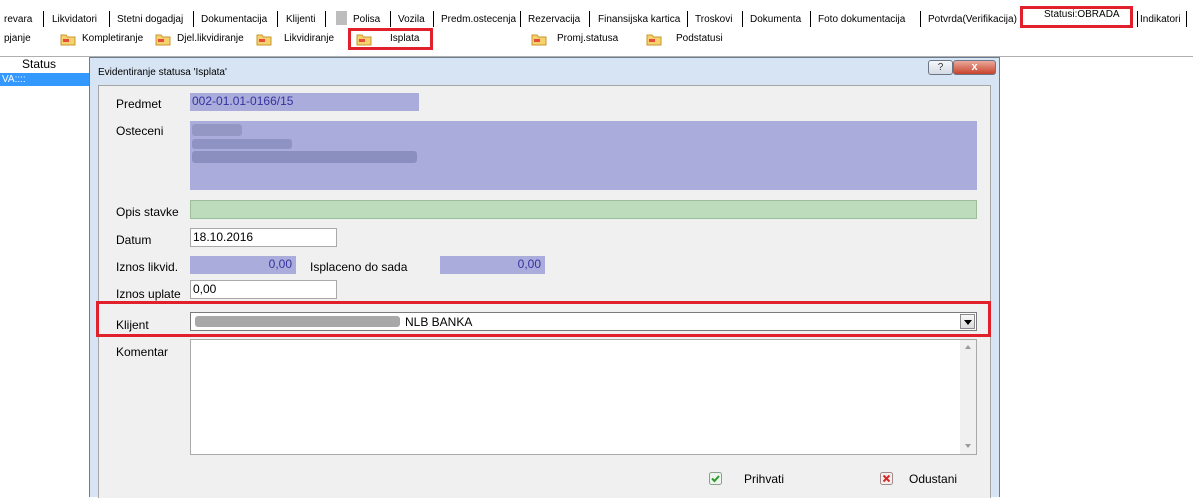 The height and width of the screenshot is (498, 1193). What do you see at coordinates (967, 321) in the screenshot?
I see `chevron-down-icon` at bounding box center [967, 321].